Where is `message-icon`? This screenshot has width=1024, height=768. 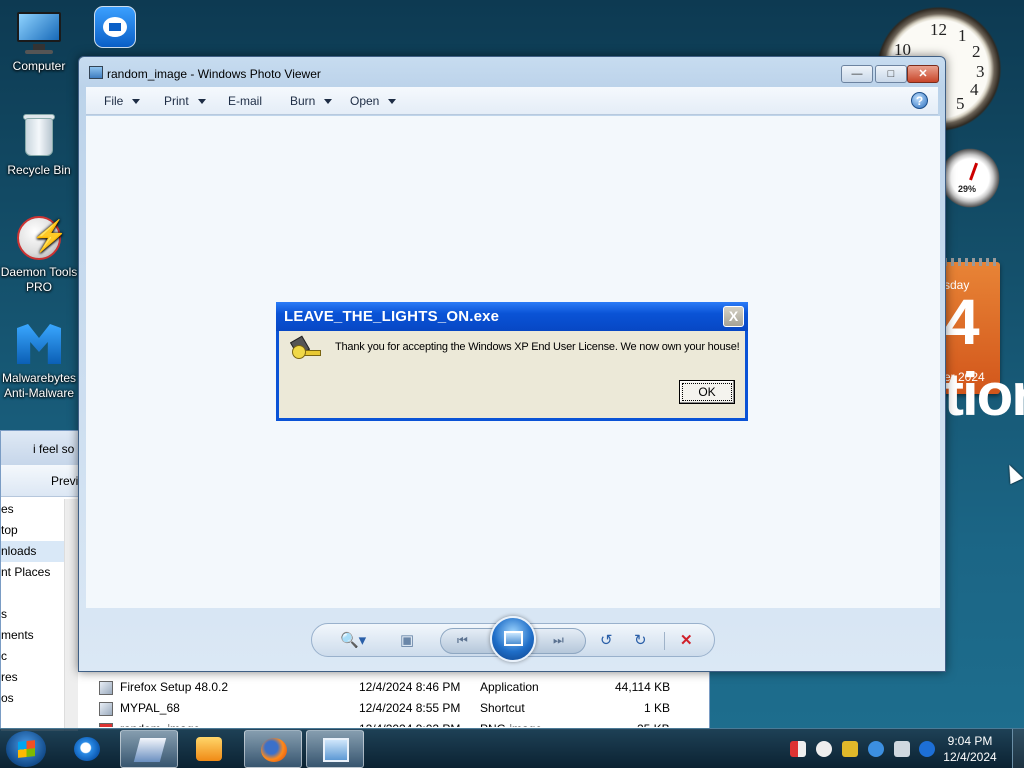 message-icon is located at coordinates (823, 749).